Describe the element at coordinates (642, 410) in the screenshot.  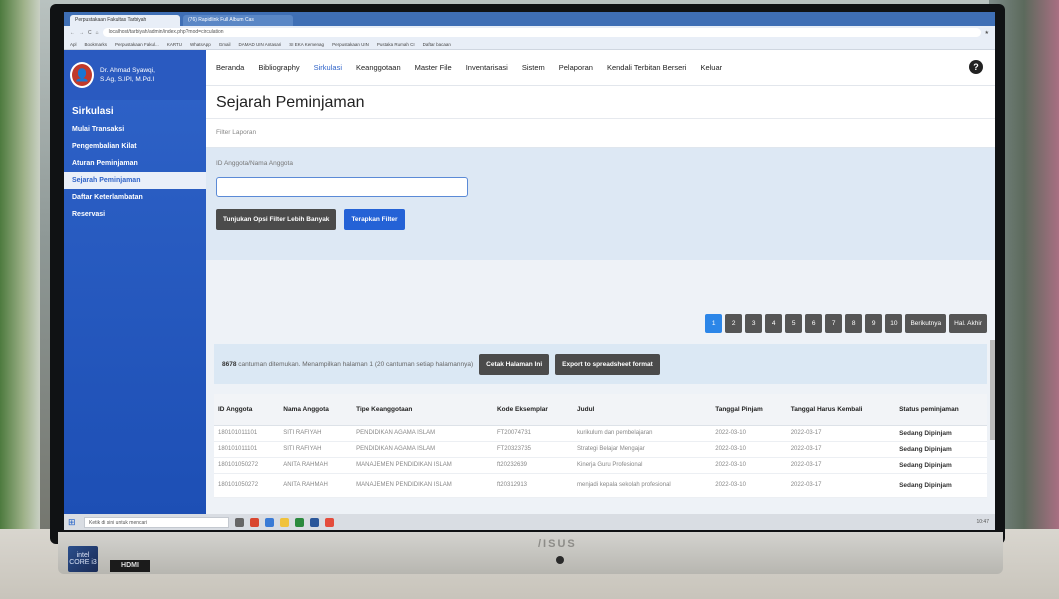
I see `column-header: Judul` at that location.